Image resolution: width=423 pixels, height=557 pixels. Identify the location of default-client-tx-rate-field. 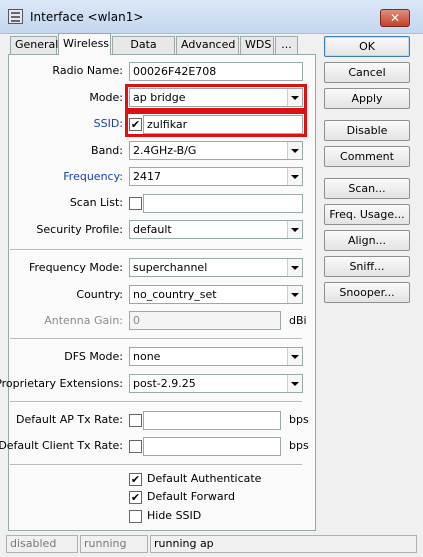
(212, 446).